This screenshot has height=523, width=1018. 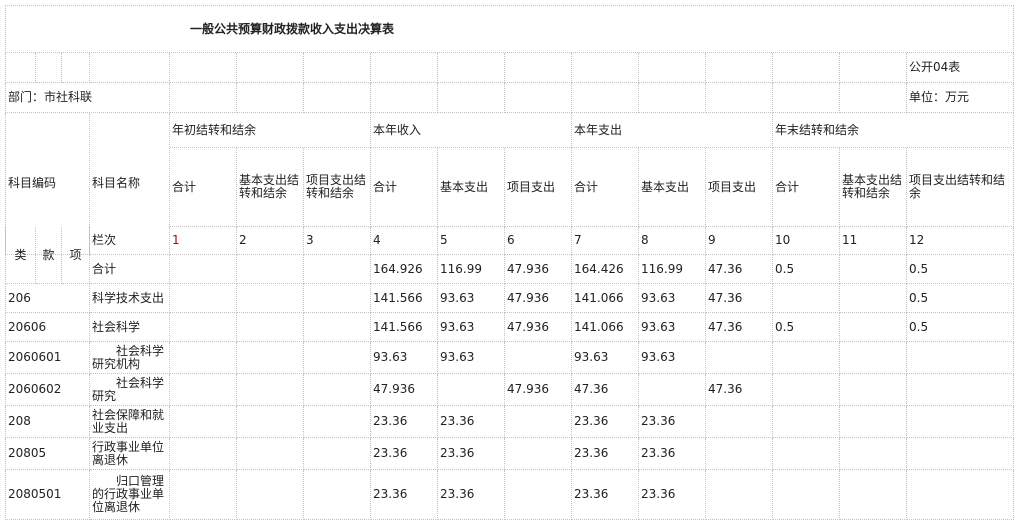 I want to click on row-value: 47.936, so click(x=538, y=390).